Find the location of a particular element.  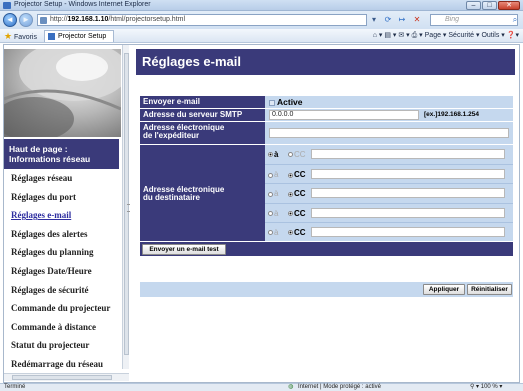

zone-text: Internet | Mode protégé : activé is located at coordinates (339, 387).